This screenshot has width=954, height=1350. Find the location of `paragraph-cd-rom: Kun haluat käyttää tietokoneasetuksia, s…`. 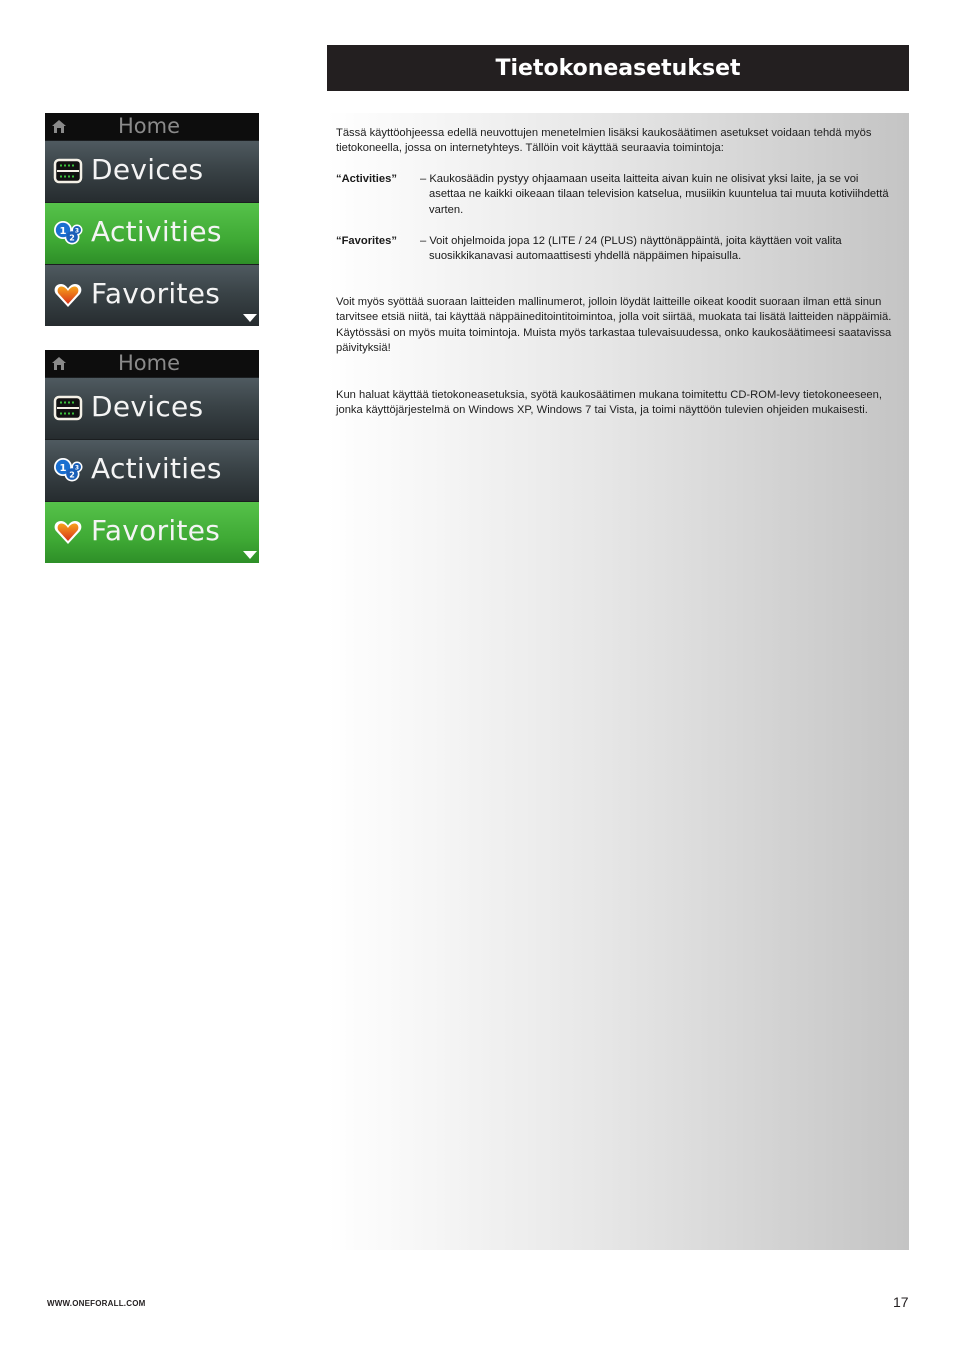

paragraph-cd-rom: Kun haluat käyttää tietokoneasetuksia, s… is located at coordinates (609, 403).